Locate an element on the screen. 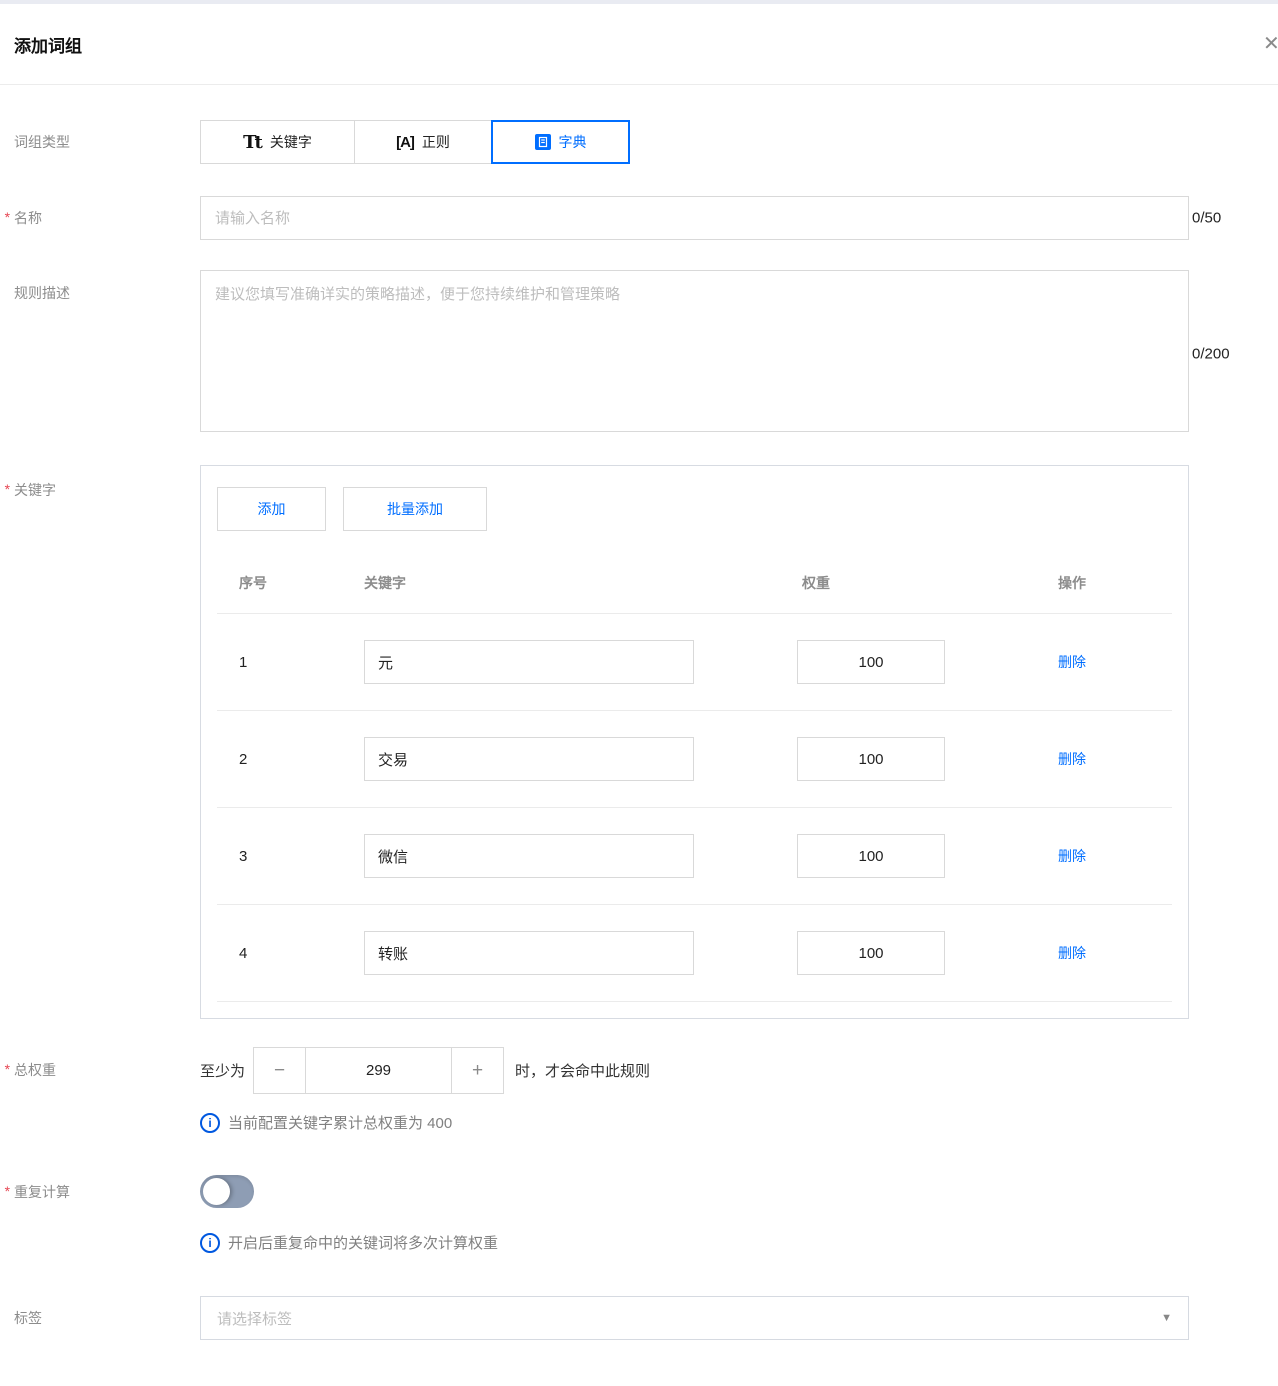 The image size is (1278, 1386). regex-type-icon: [A] is located at coordinates (405, 142).